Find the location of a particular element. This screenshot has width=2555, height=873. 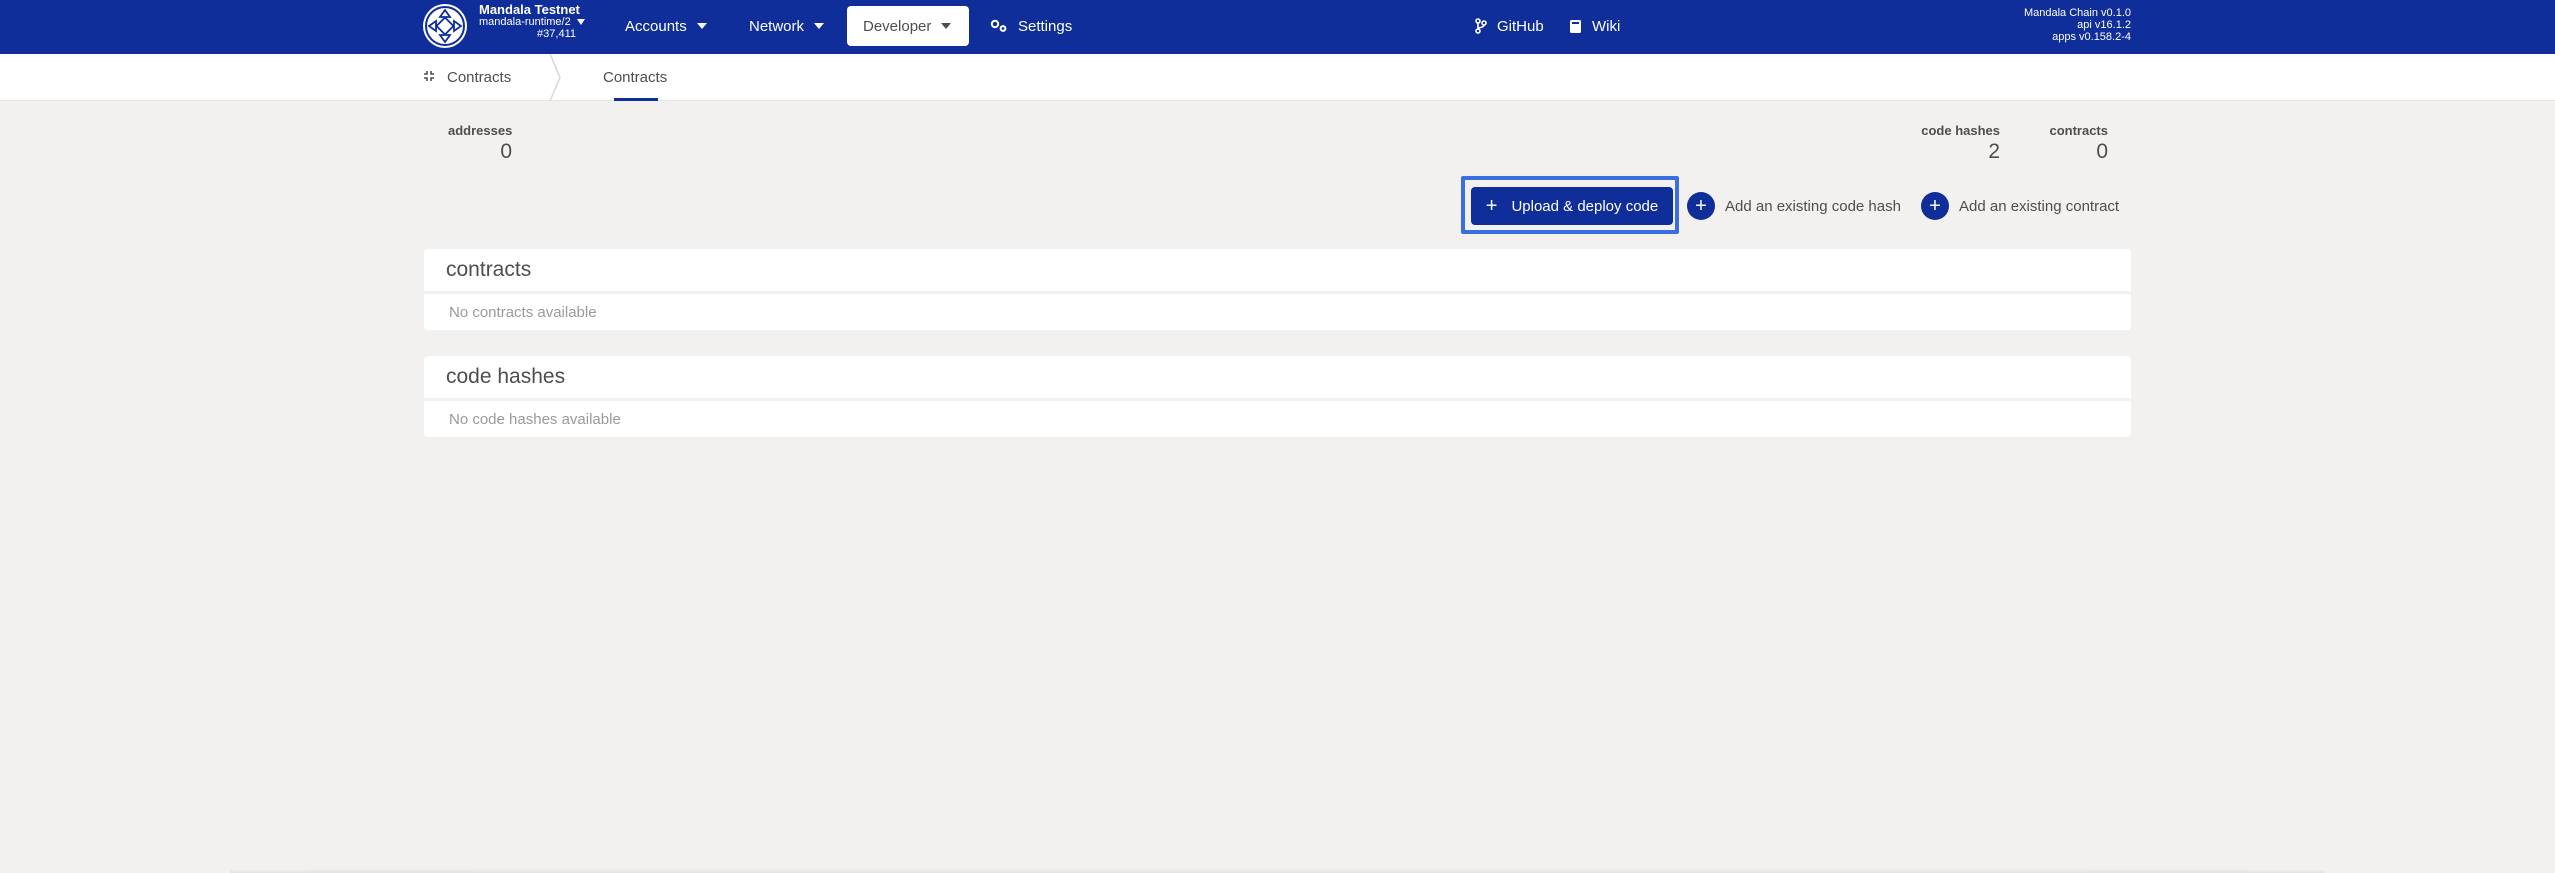

upload-deploy-label: Upload & deploy code is located at coordinates (1585, 206).